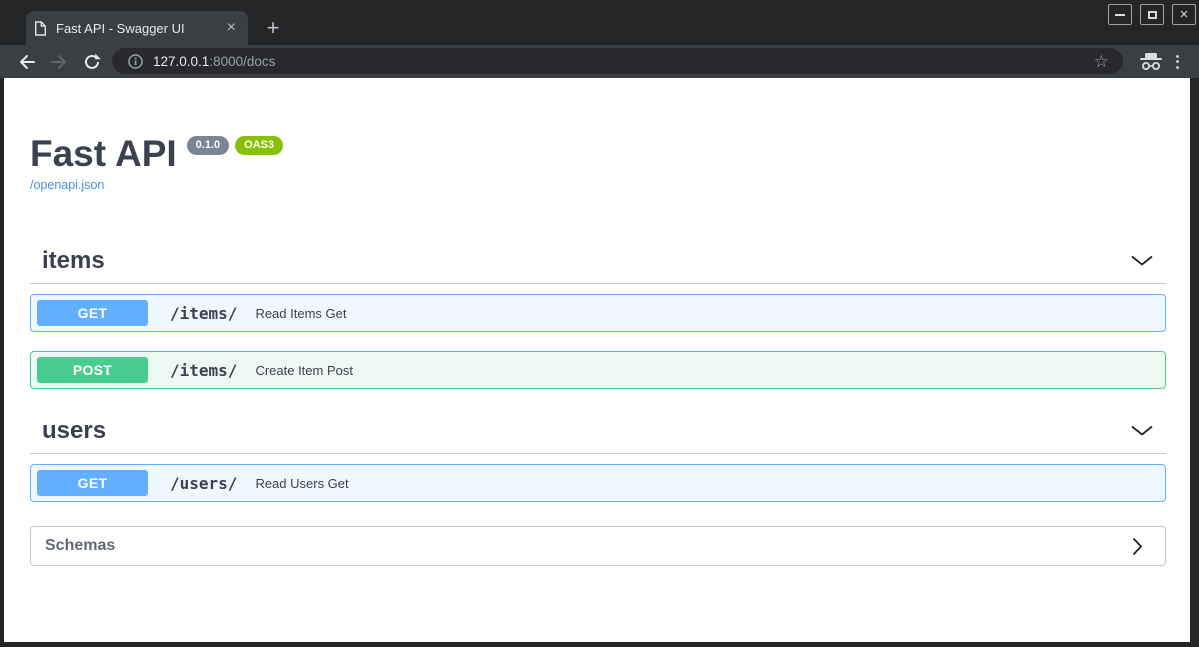 The width and height of the screenshot is (1199, 647). What do you see at coordinates (302, 483) in the screenshot?
I see `operation-summary: Read Users Get` at bounding box center [302, 483].